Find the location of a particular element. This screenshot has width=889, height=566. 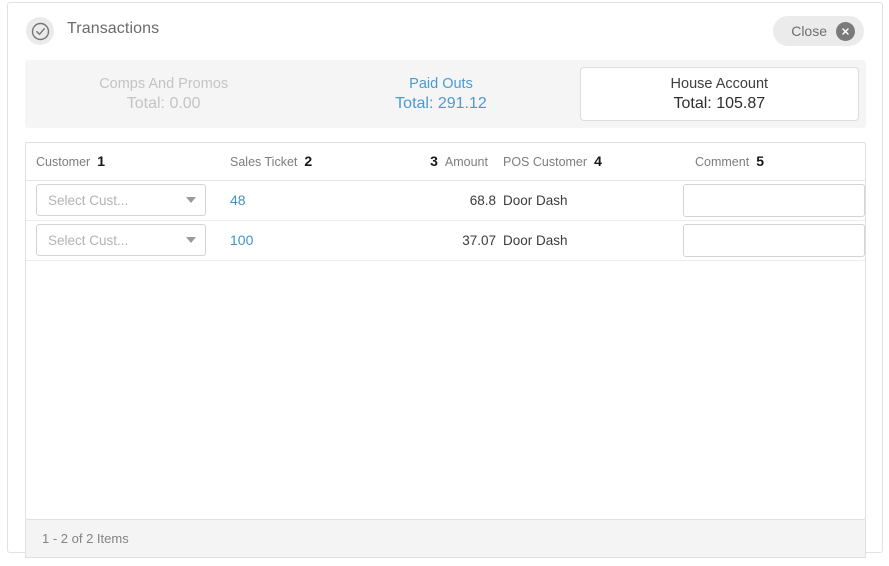

page-title: Transactions is located at coordinates (113, 28).